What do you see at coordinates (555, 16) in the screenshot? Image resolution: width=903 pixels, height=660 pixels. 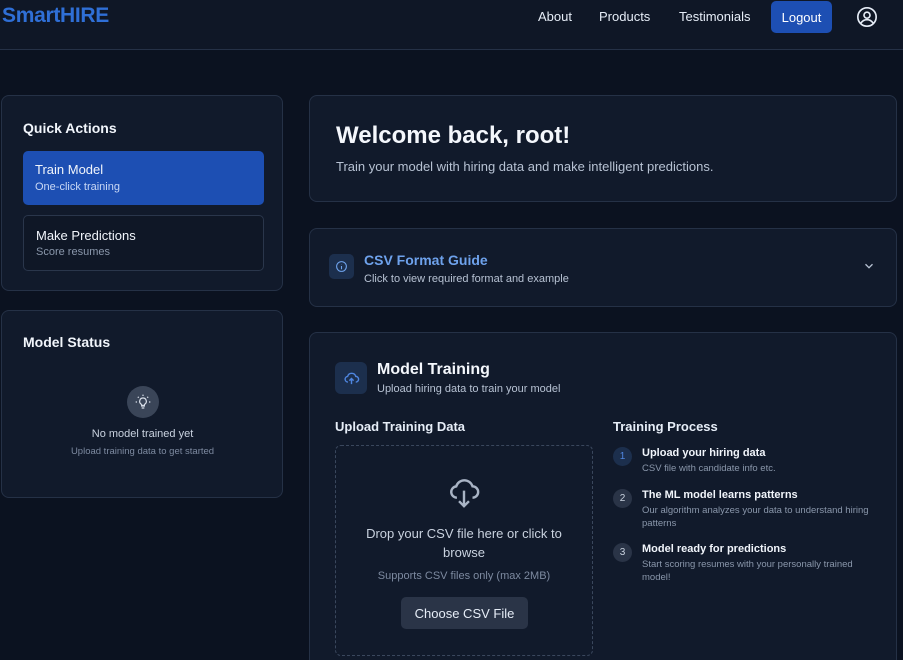 I see `nav-about-link: About` at bounding box center [555, 16].